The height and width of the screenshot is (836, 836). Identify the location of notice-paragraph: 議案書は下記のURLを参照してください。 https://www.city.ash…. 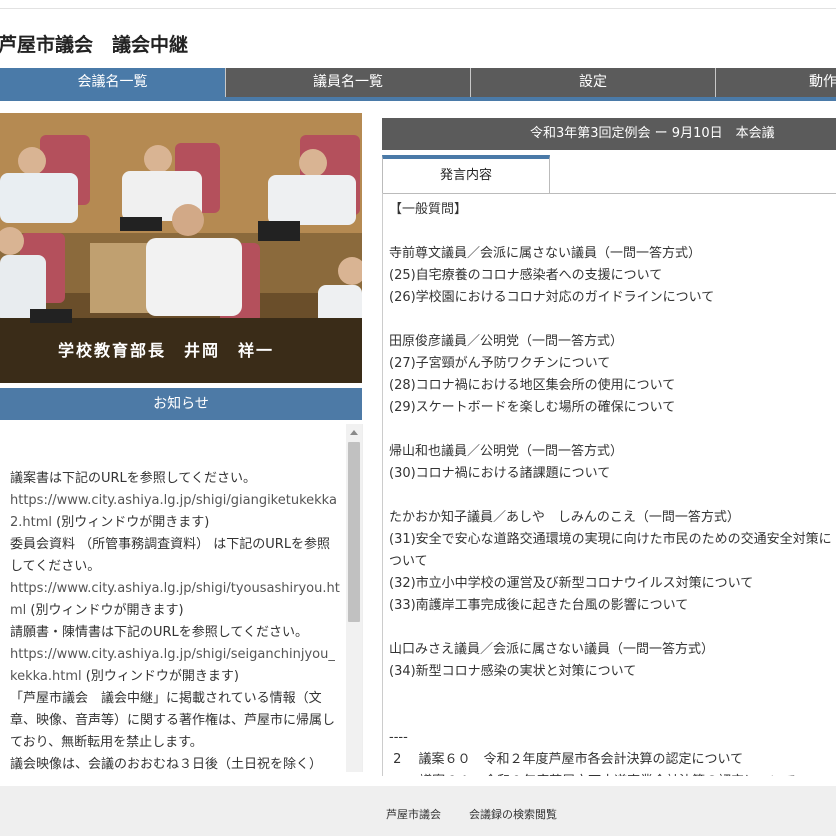
(175, 501).